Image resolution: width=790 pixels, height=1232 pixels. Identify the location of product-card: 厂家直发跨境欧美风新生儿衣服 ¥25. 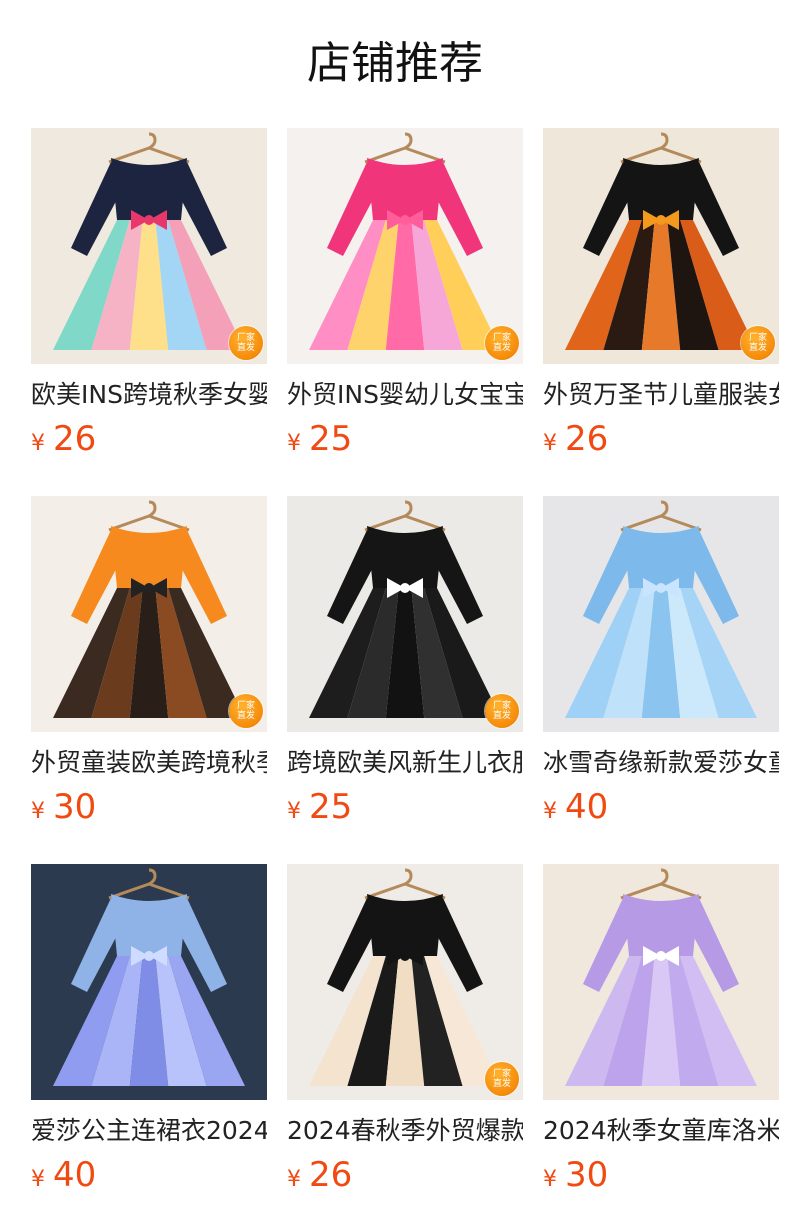
(405, 680).